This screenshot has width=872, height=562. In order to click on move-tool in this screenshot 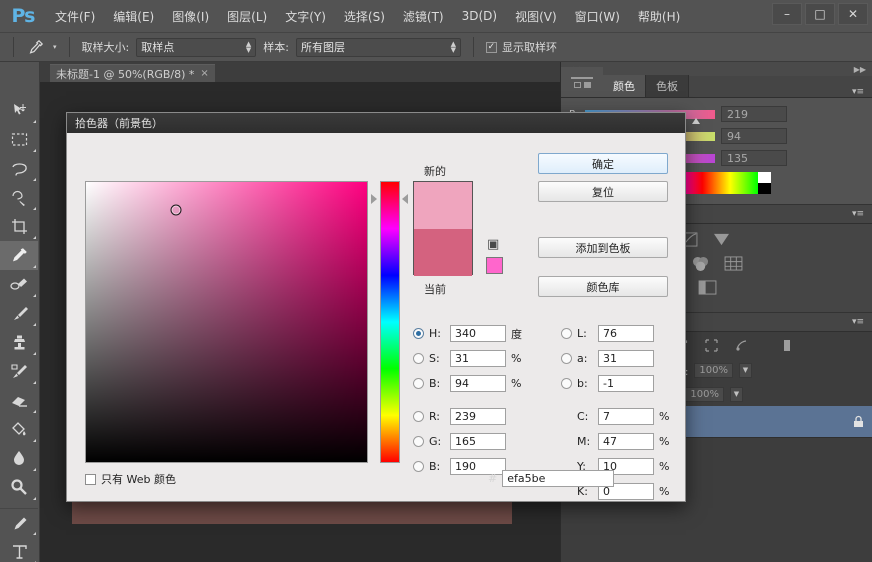, I will do `click(19, 110)`.